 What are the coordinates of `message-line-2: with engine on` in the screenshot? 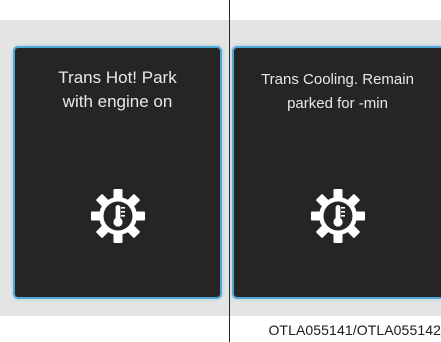 It's located at (117, 101).